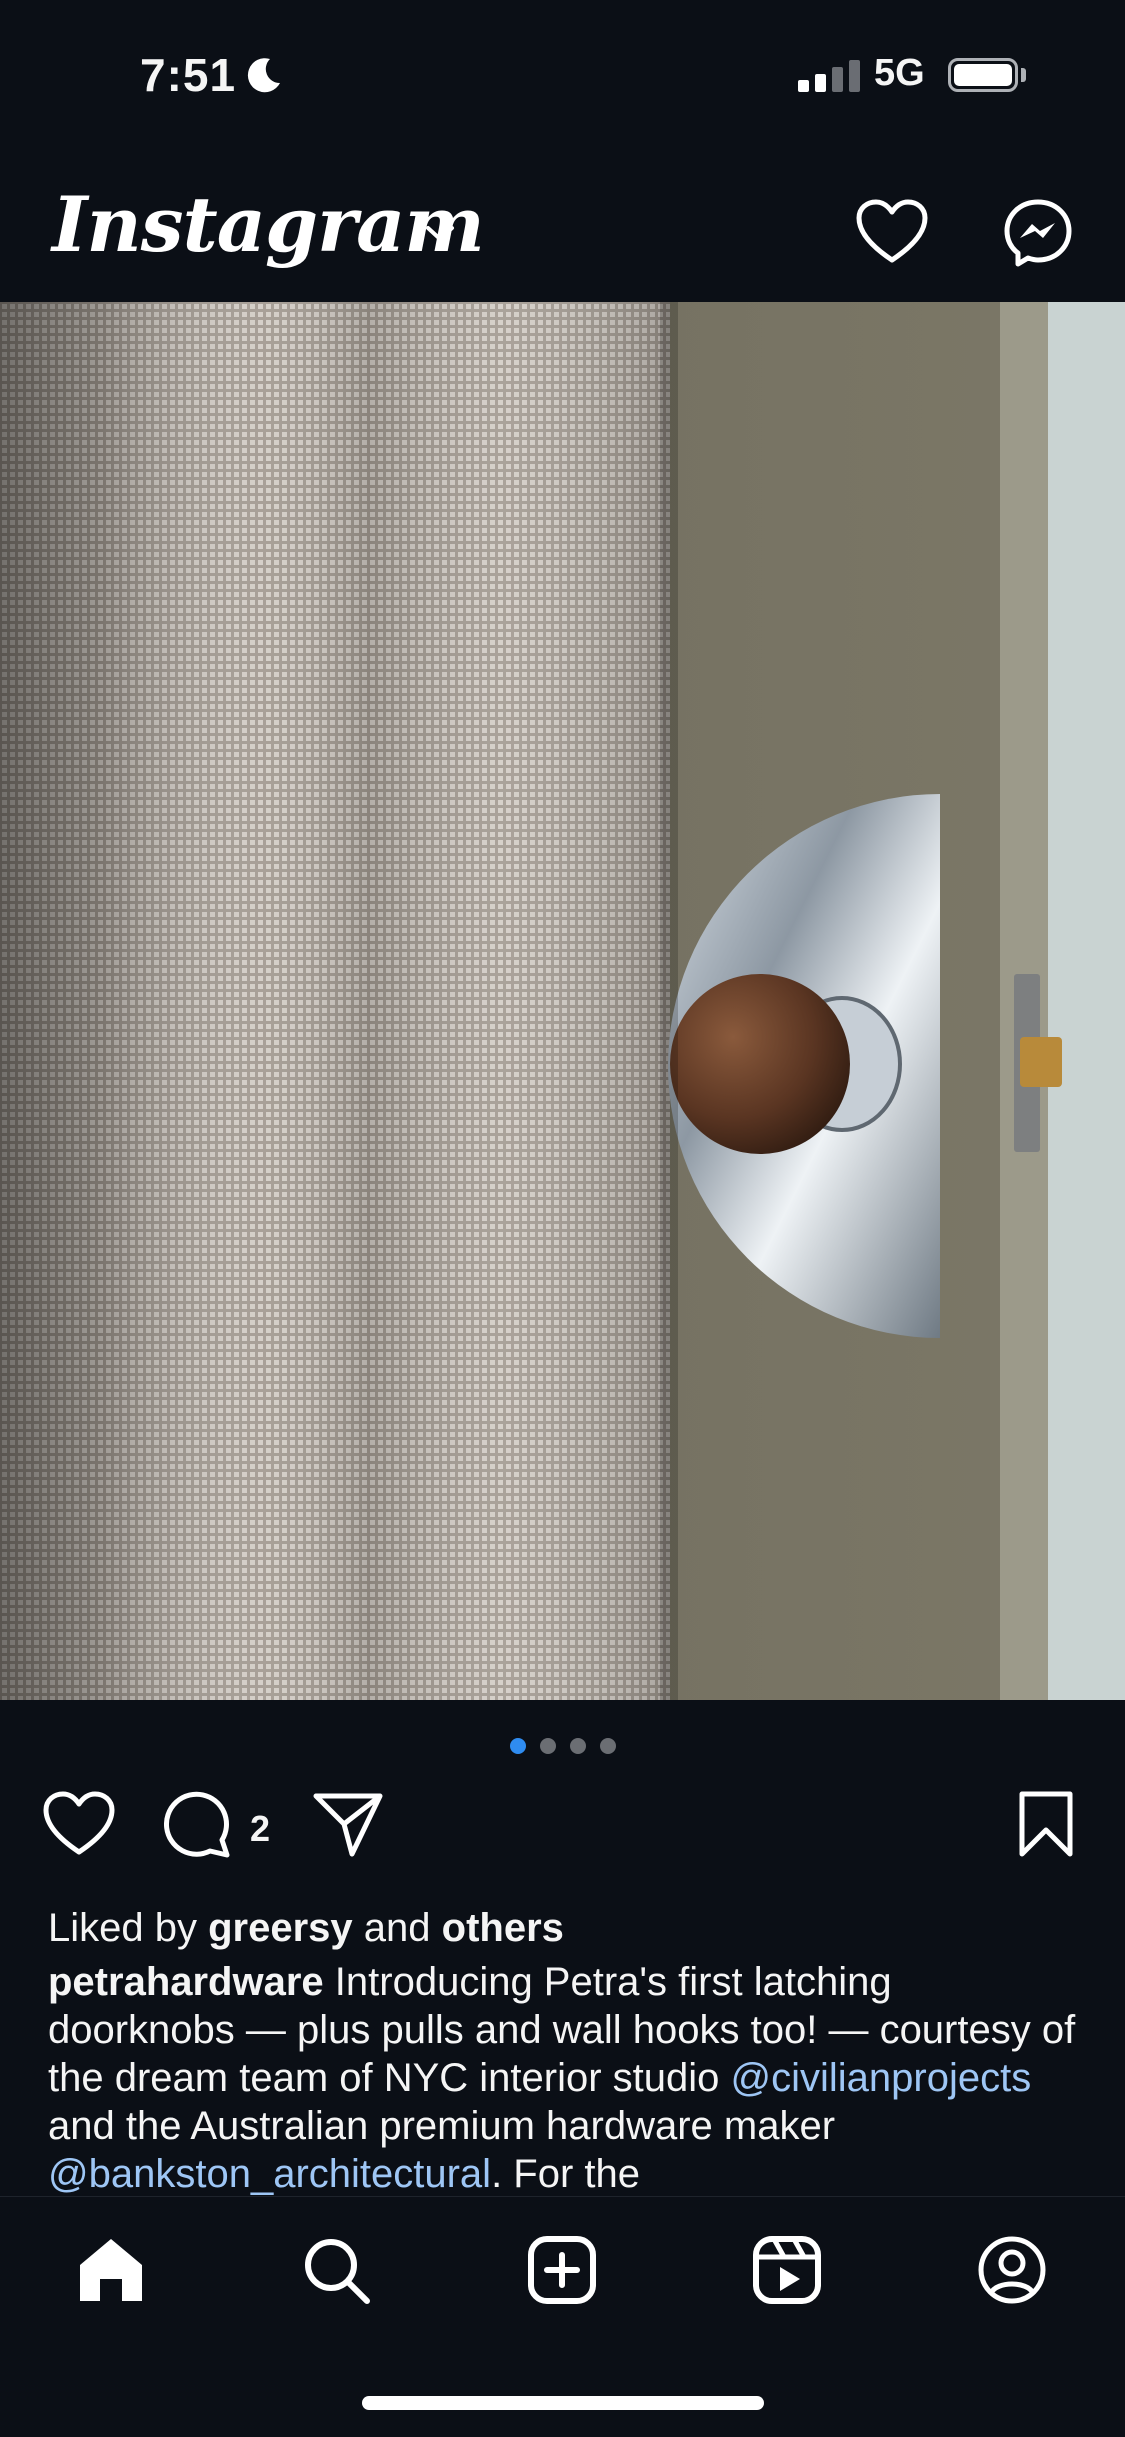 This screenshot has height=2437, width=1125. I want to click on clock: 7:51, so click(212, 75).